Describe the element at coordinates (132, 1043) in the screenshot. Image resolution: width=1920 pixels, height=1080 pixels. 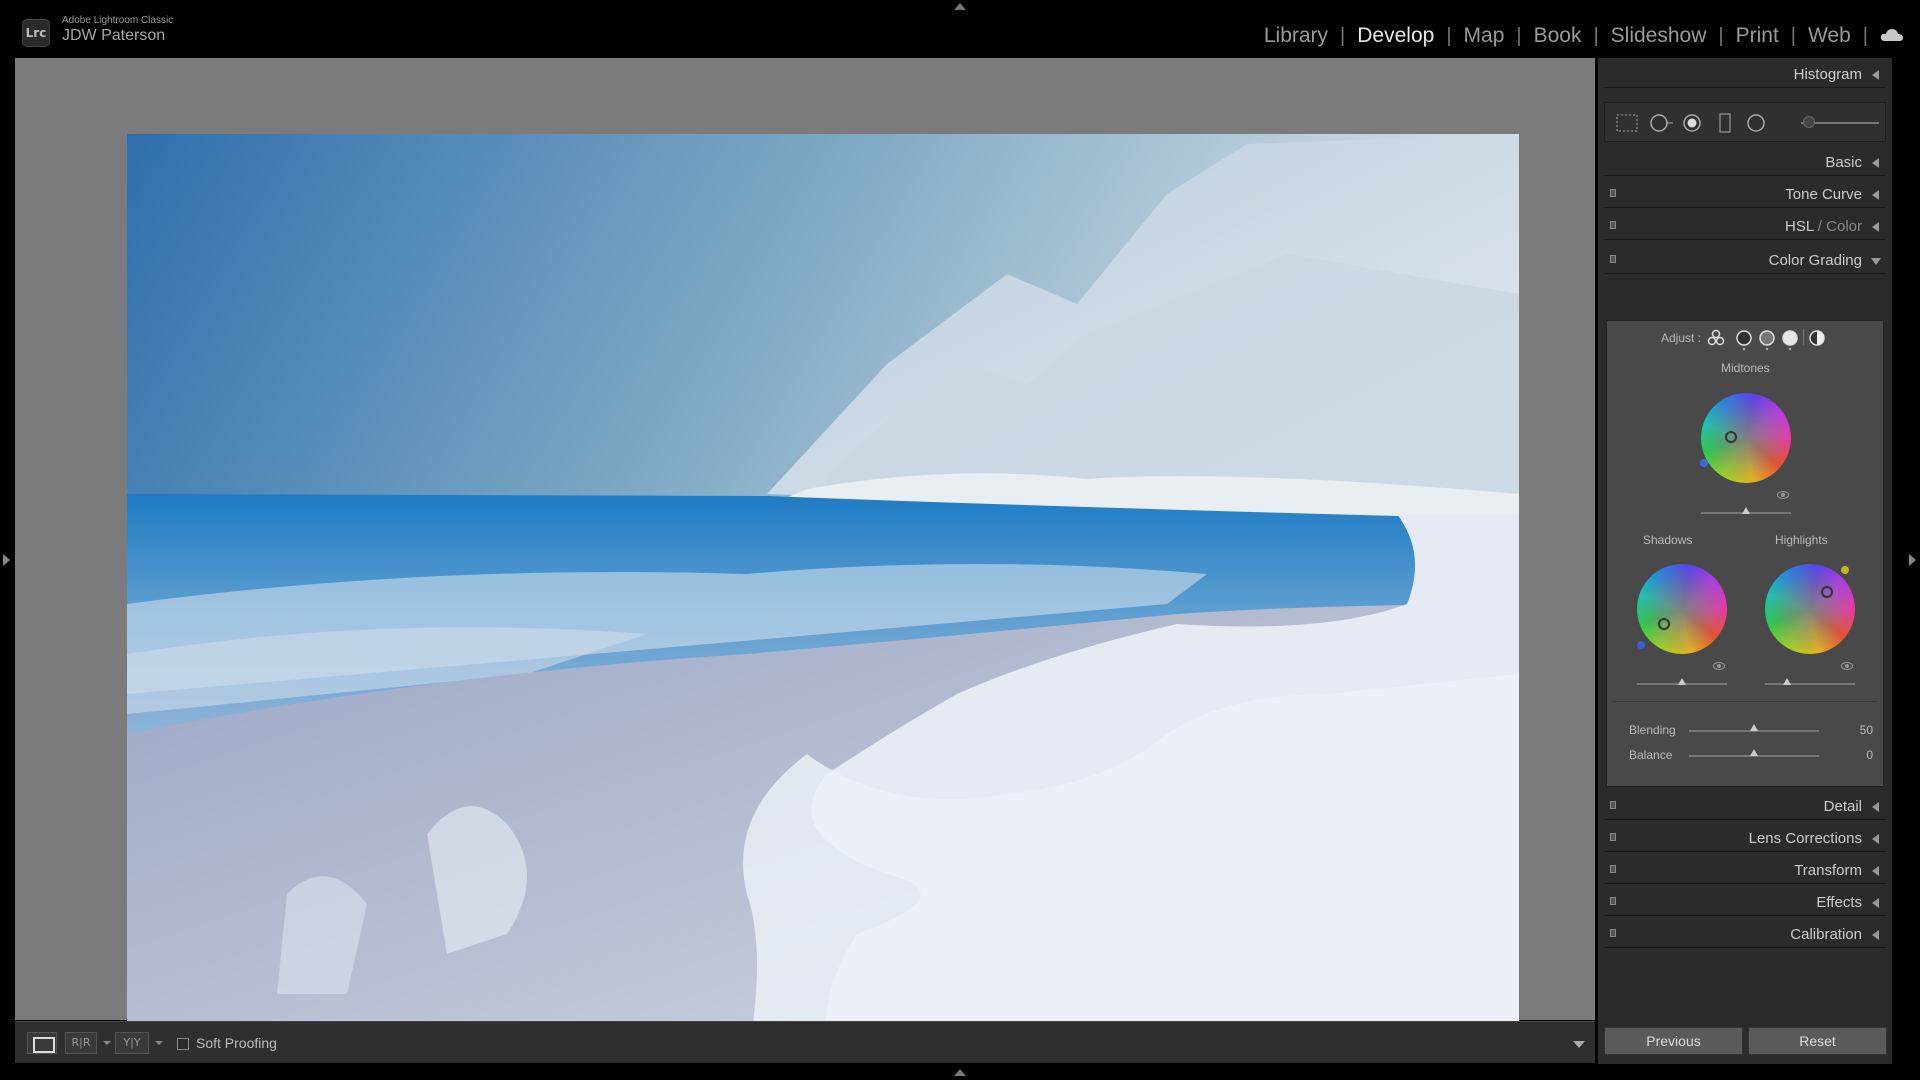
I see `before-after-swap-button: Y|Y` at that location.